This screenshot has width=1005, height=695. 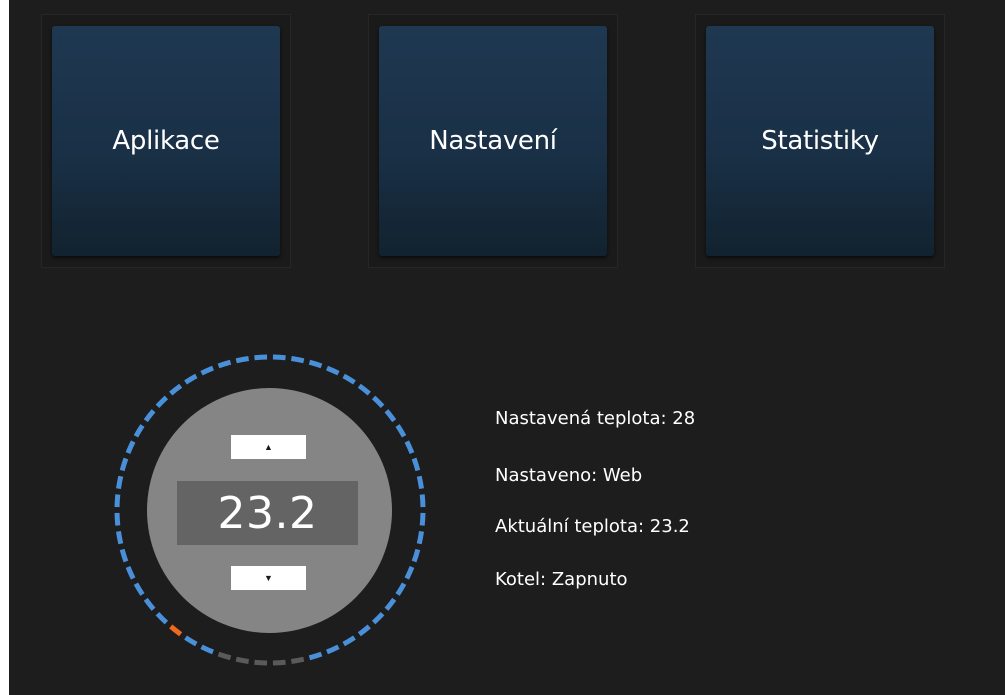 I want to click on apps-tile-button: Aplikace, so click(x=166, y=141).